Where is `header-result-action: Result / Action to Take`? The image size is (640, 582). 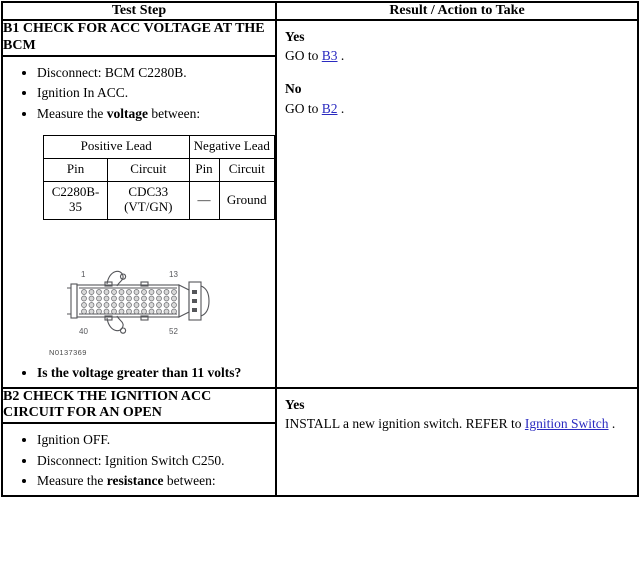
header-result-action: Result / Action to Take is located at coordinates (457, 11).